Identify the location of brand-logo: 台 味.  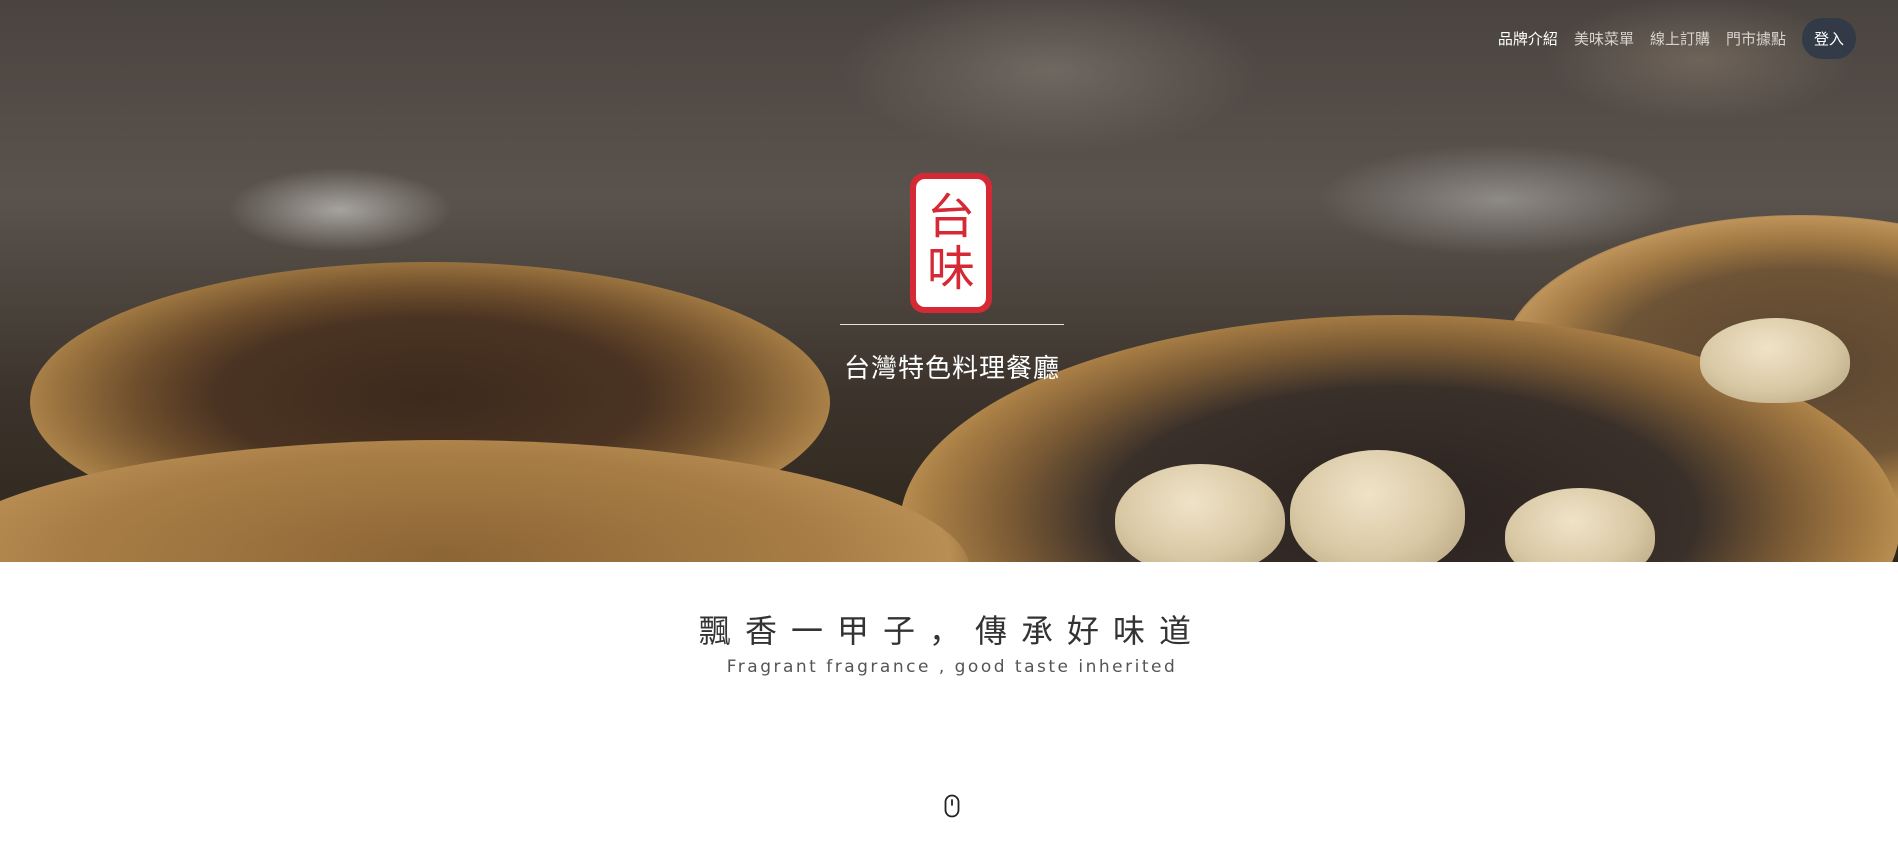
(951, 243).